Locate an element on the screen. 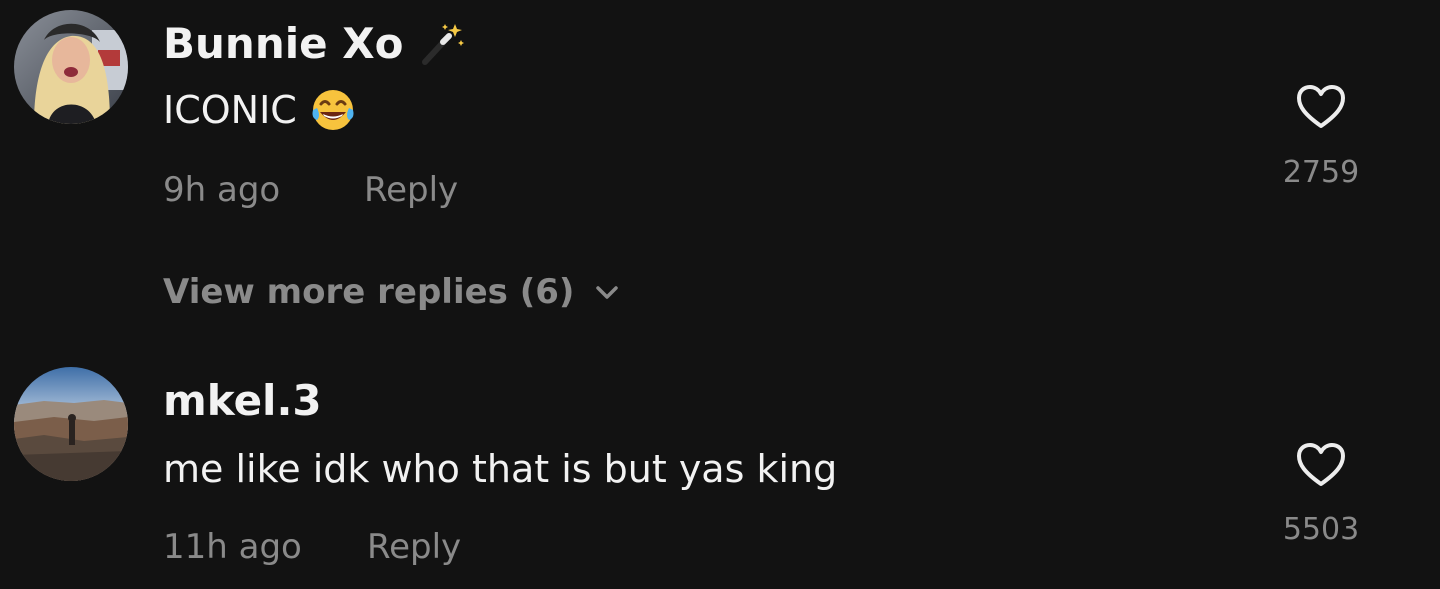  view-more-replies-button: View more replies (6) is located at coordinates (392, 292).